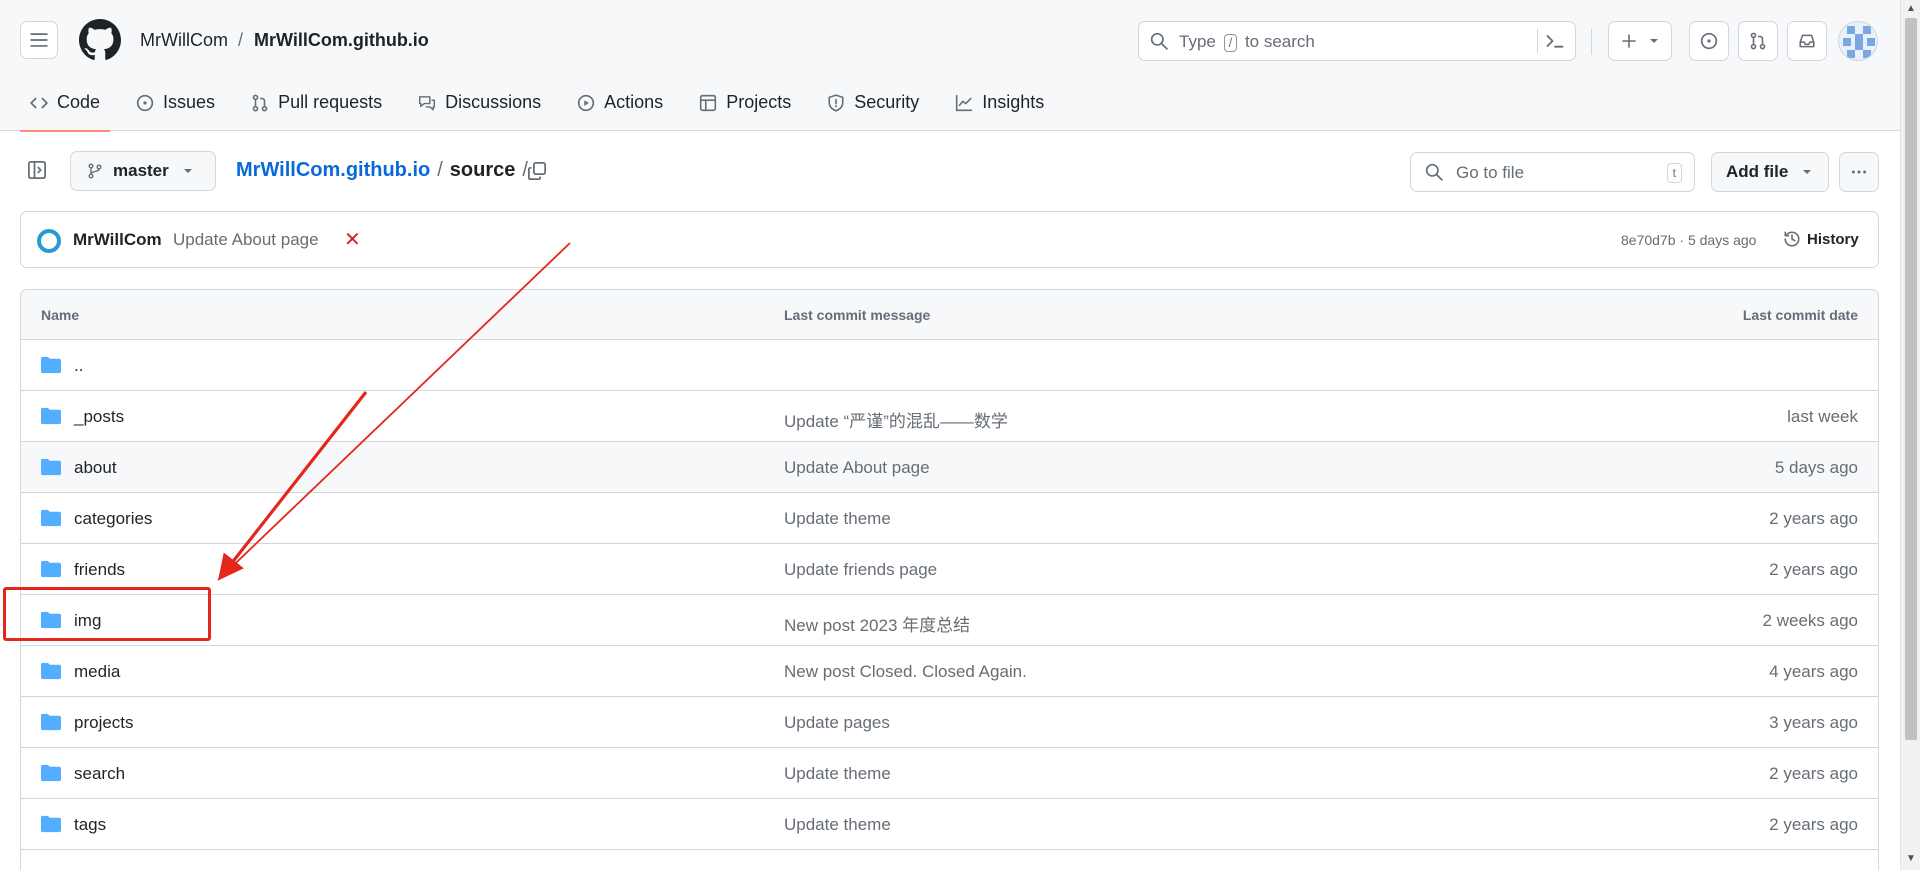  I want to click on breadcrumb-repo: MrWillCom.github.io, so click(341, 40).